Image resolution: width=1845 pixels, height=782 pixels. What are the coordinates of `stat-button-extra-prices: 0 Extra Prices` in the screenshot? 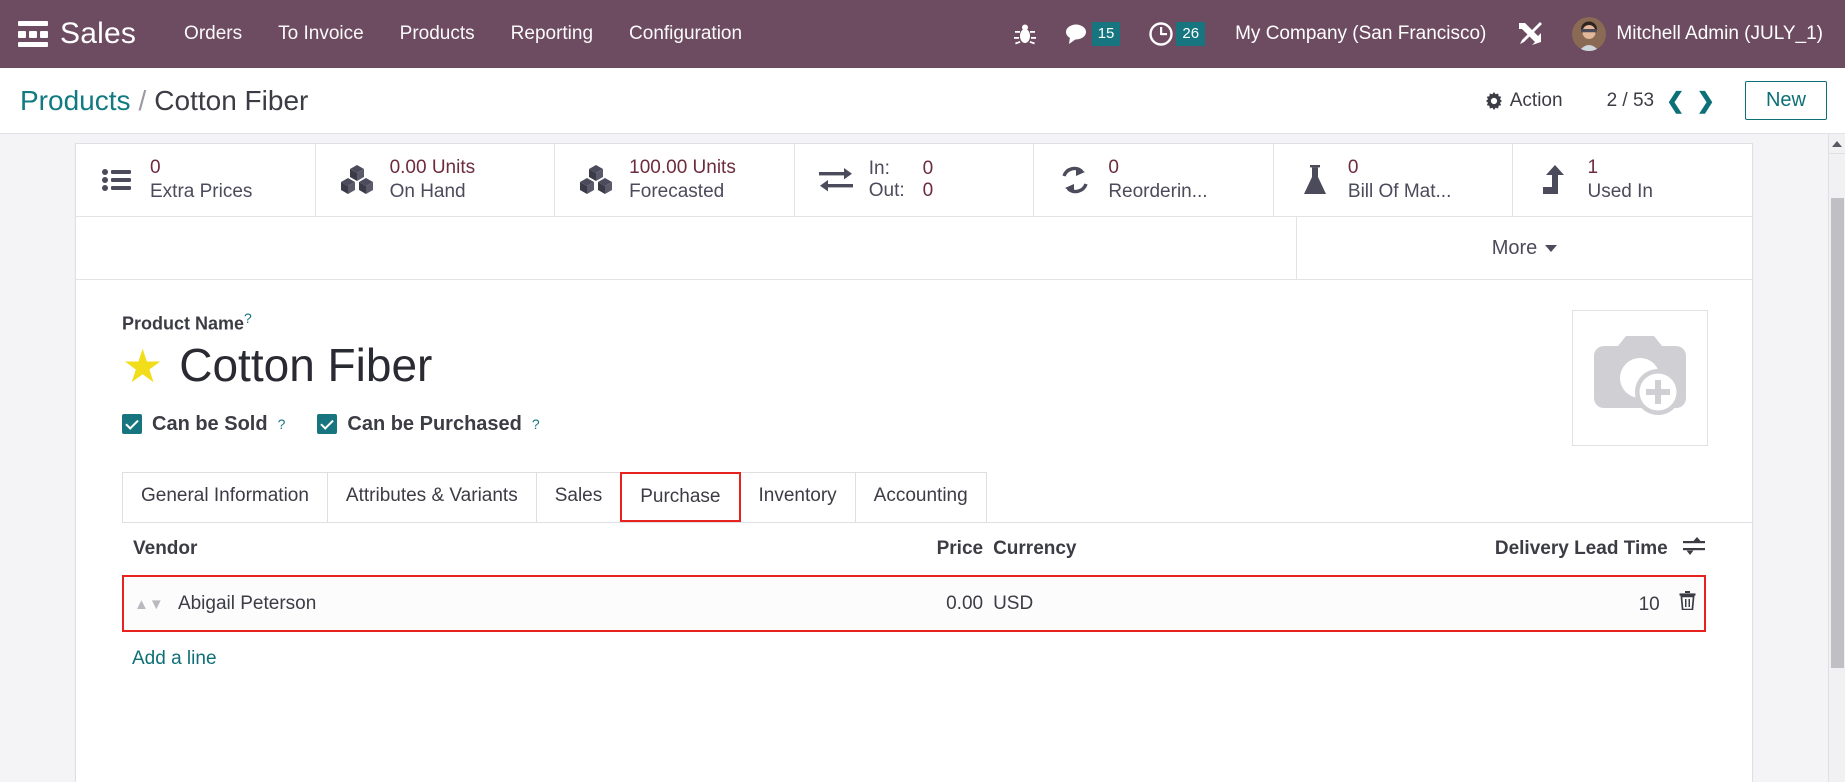 It's located at (196, 180).